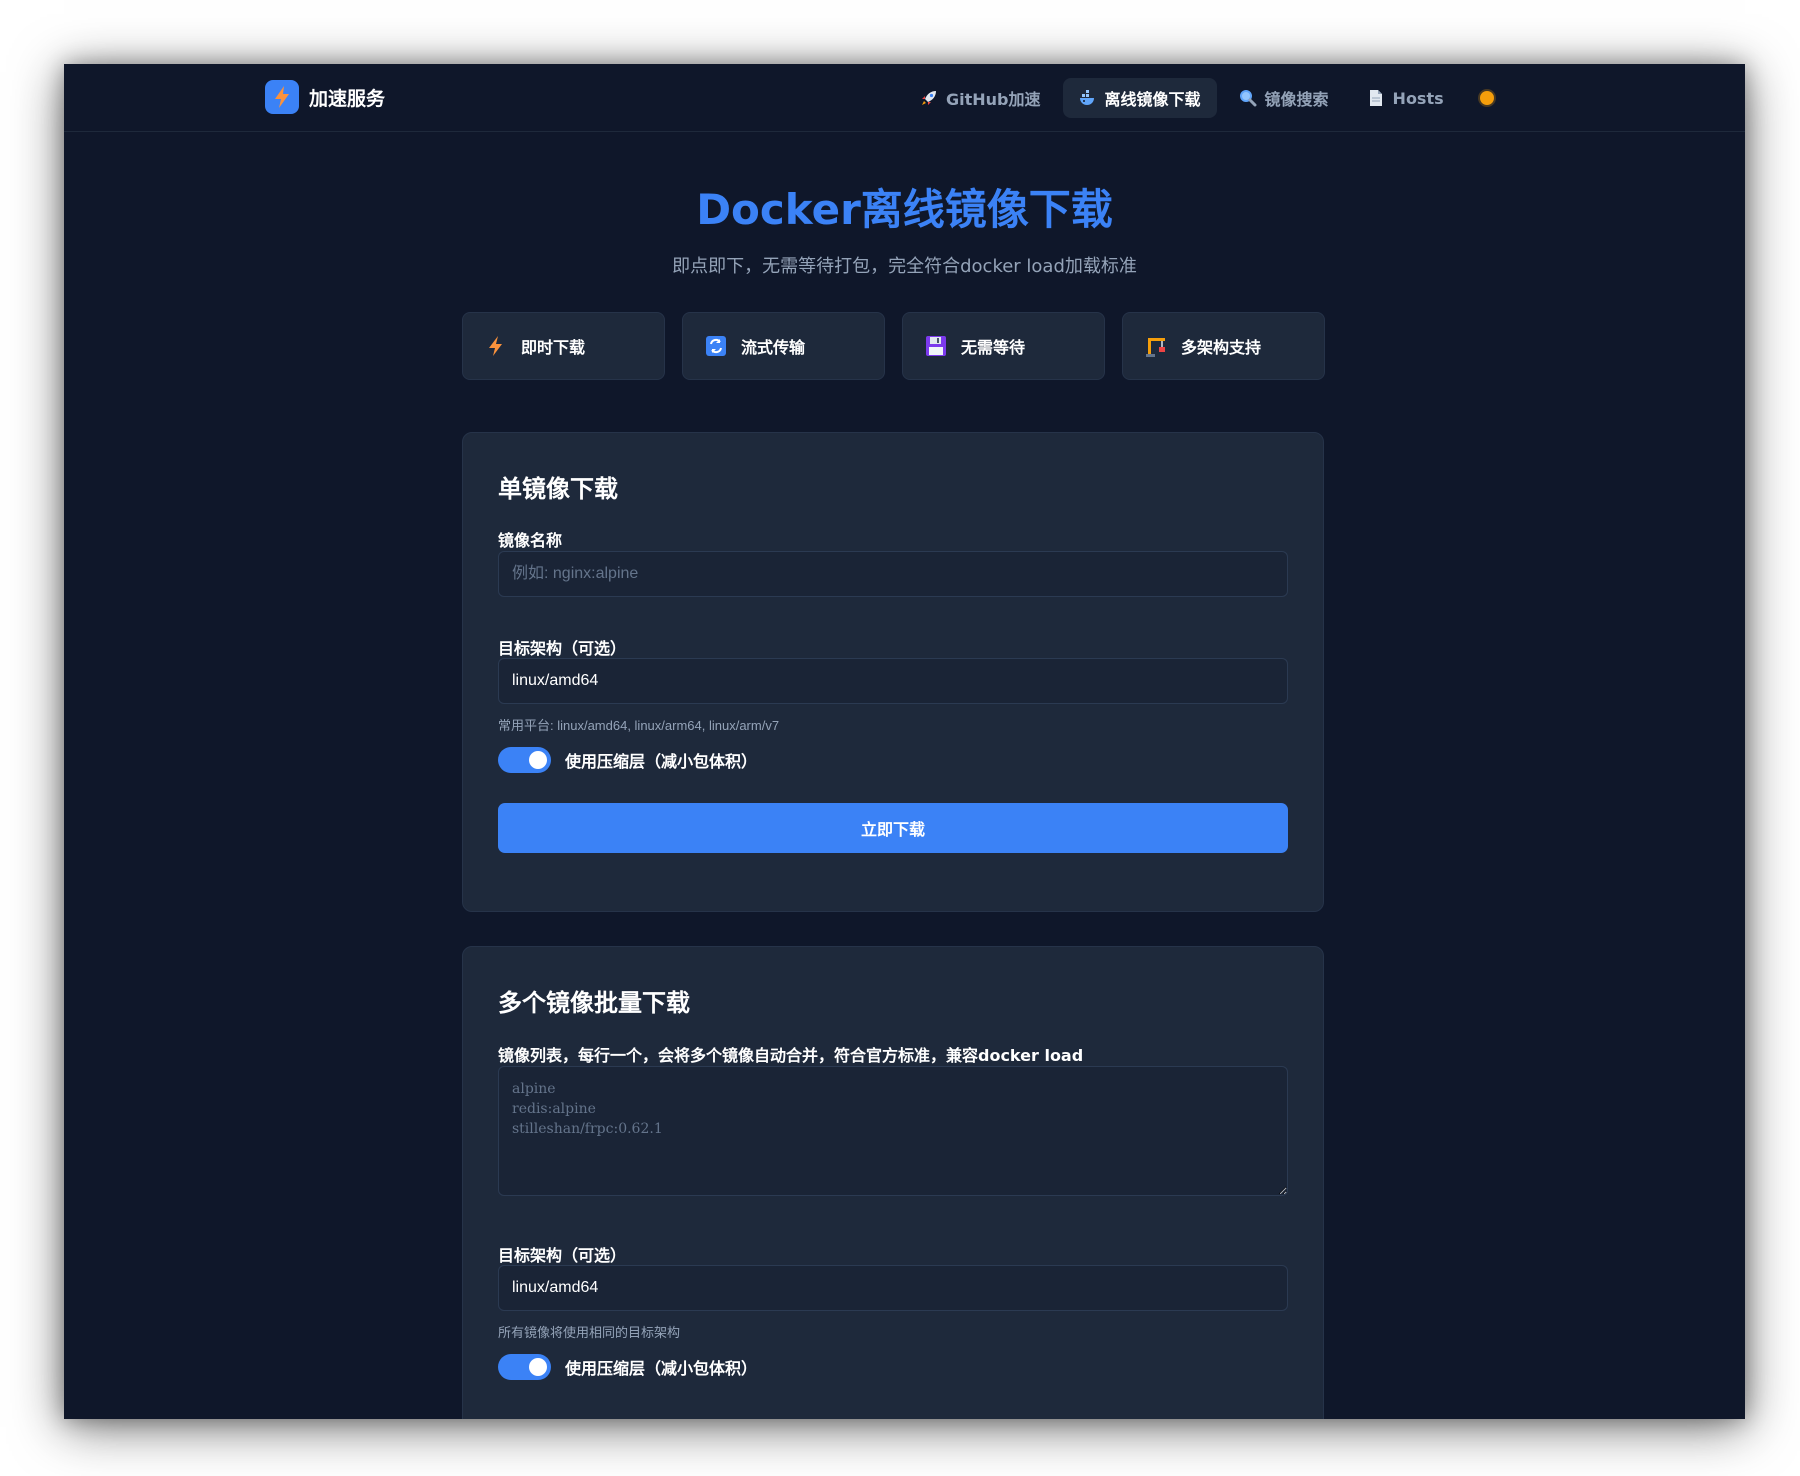 The image size is (1800, 1476). What do you see at coordinates (1376, 98) in the screenshot?
I see `document-icon` at bounding box center [1376, 98].